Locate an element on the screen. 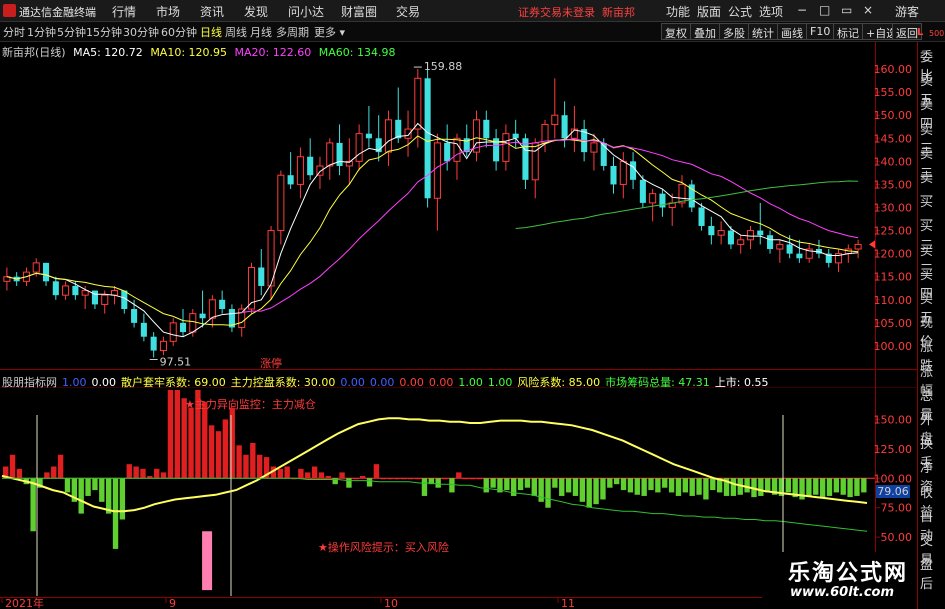 The width and height of the screenshot is (945, 609). indicator-green-line is located at coordinates (435, 504).